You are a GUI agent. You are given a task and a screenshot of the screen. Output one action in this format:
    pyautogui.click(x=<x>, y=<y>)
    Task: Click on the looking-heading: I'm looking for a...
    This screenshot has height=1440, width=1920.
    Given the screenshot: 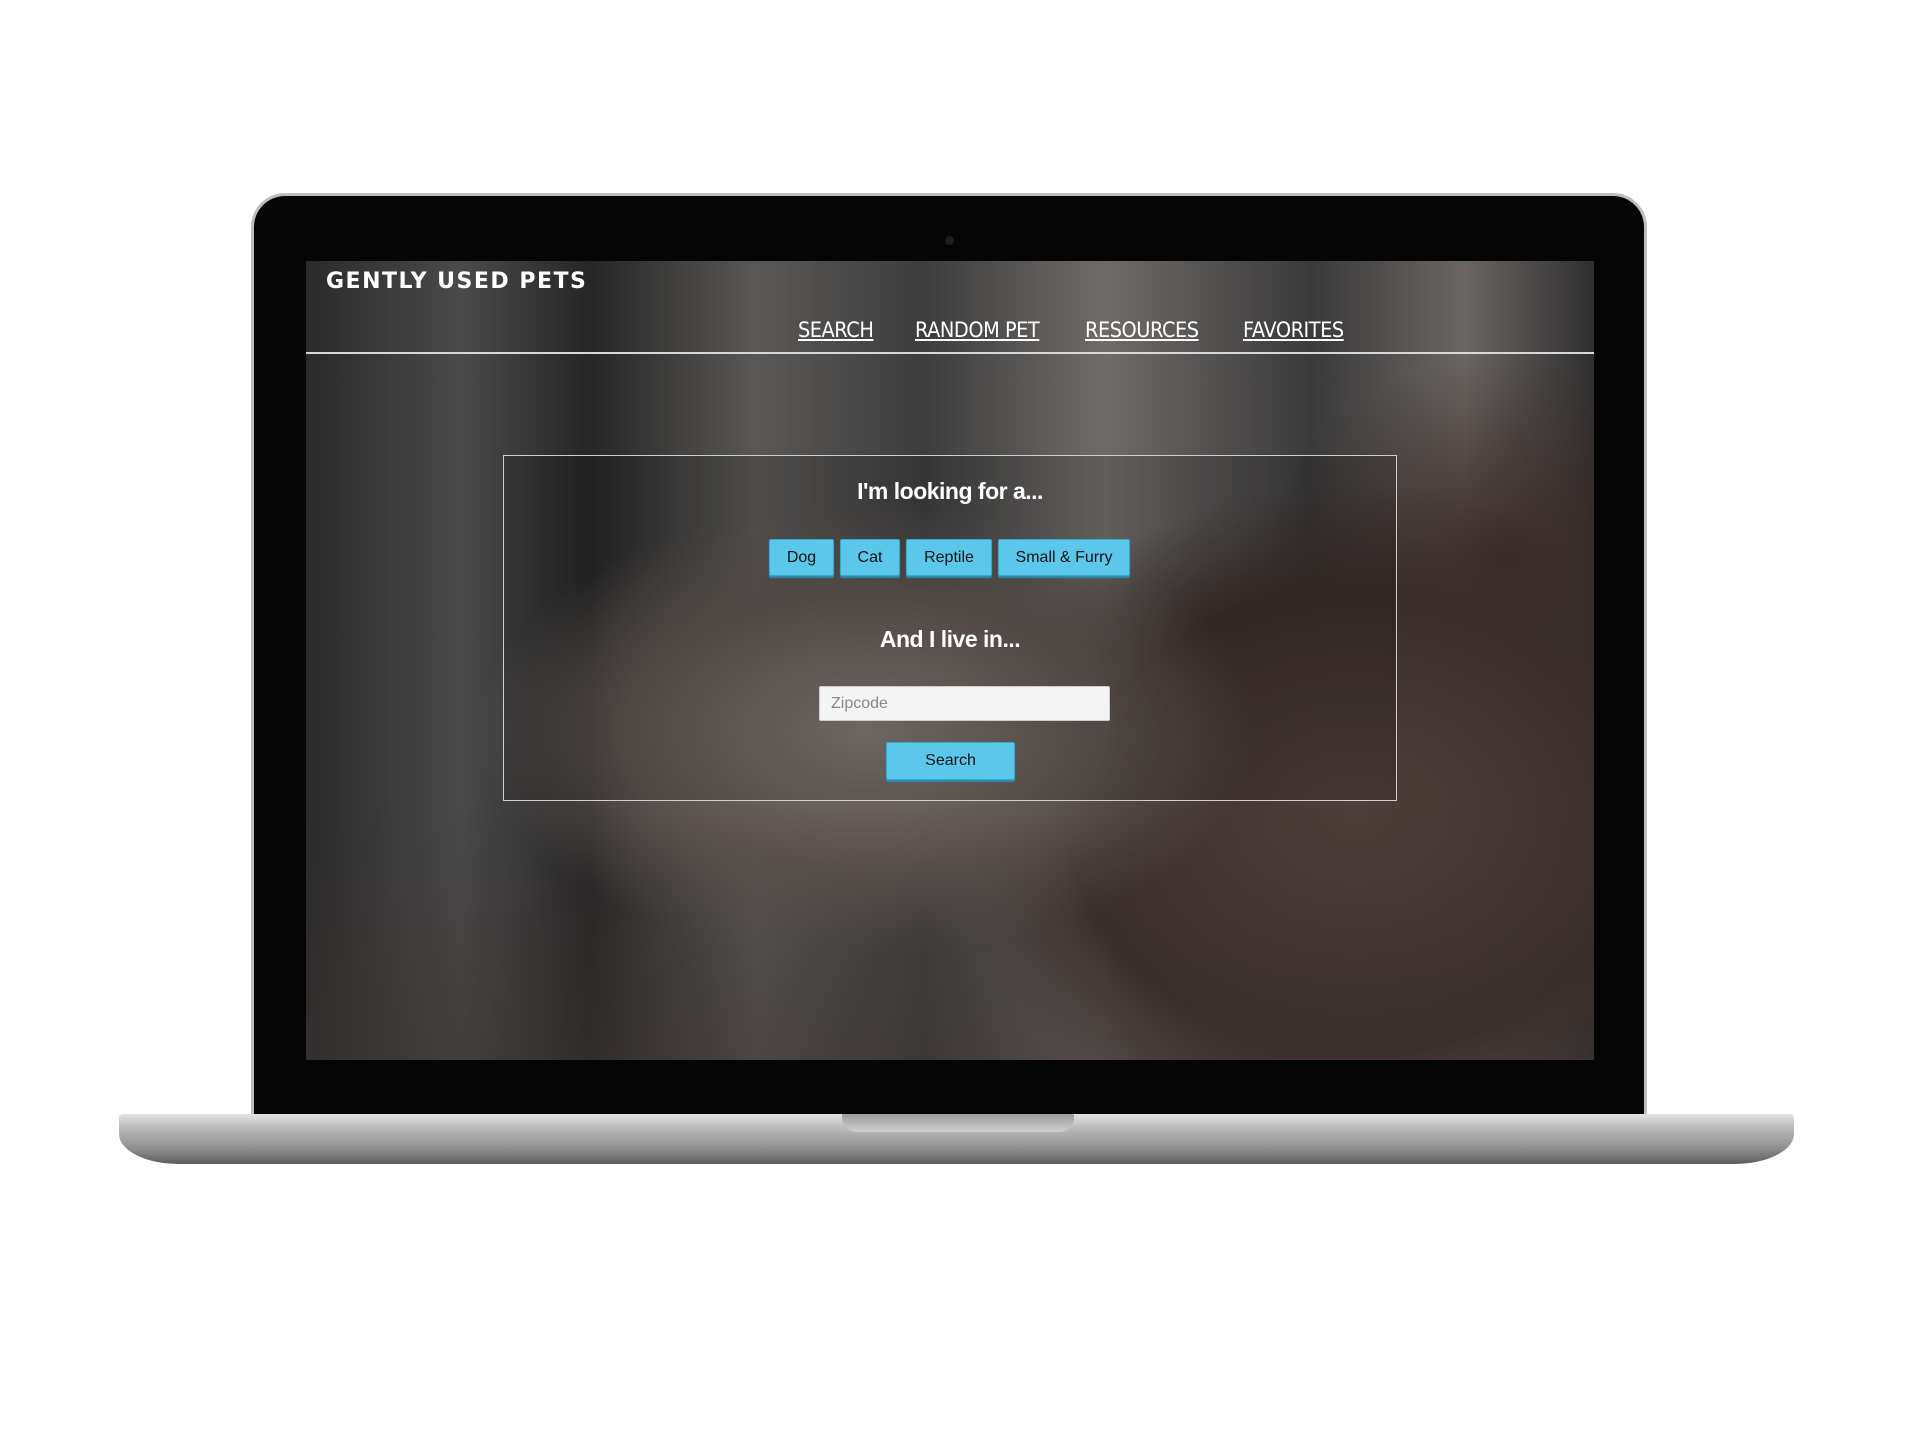 What is the action you would take?
    pyautogui.click(x=950, y=491)
    